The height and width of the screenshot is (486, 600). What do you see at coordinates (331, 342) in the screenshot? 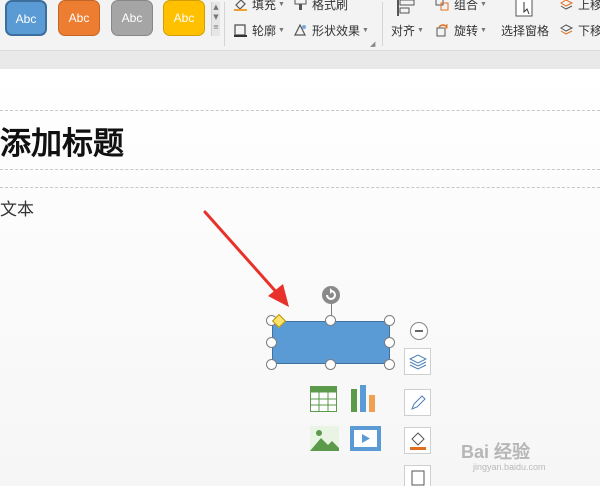
I see `selected-rectangle-shape` at bounding box center [331, 342].